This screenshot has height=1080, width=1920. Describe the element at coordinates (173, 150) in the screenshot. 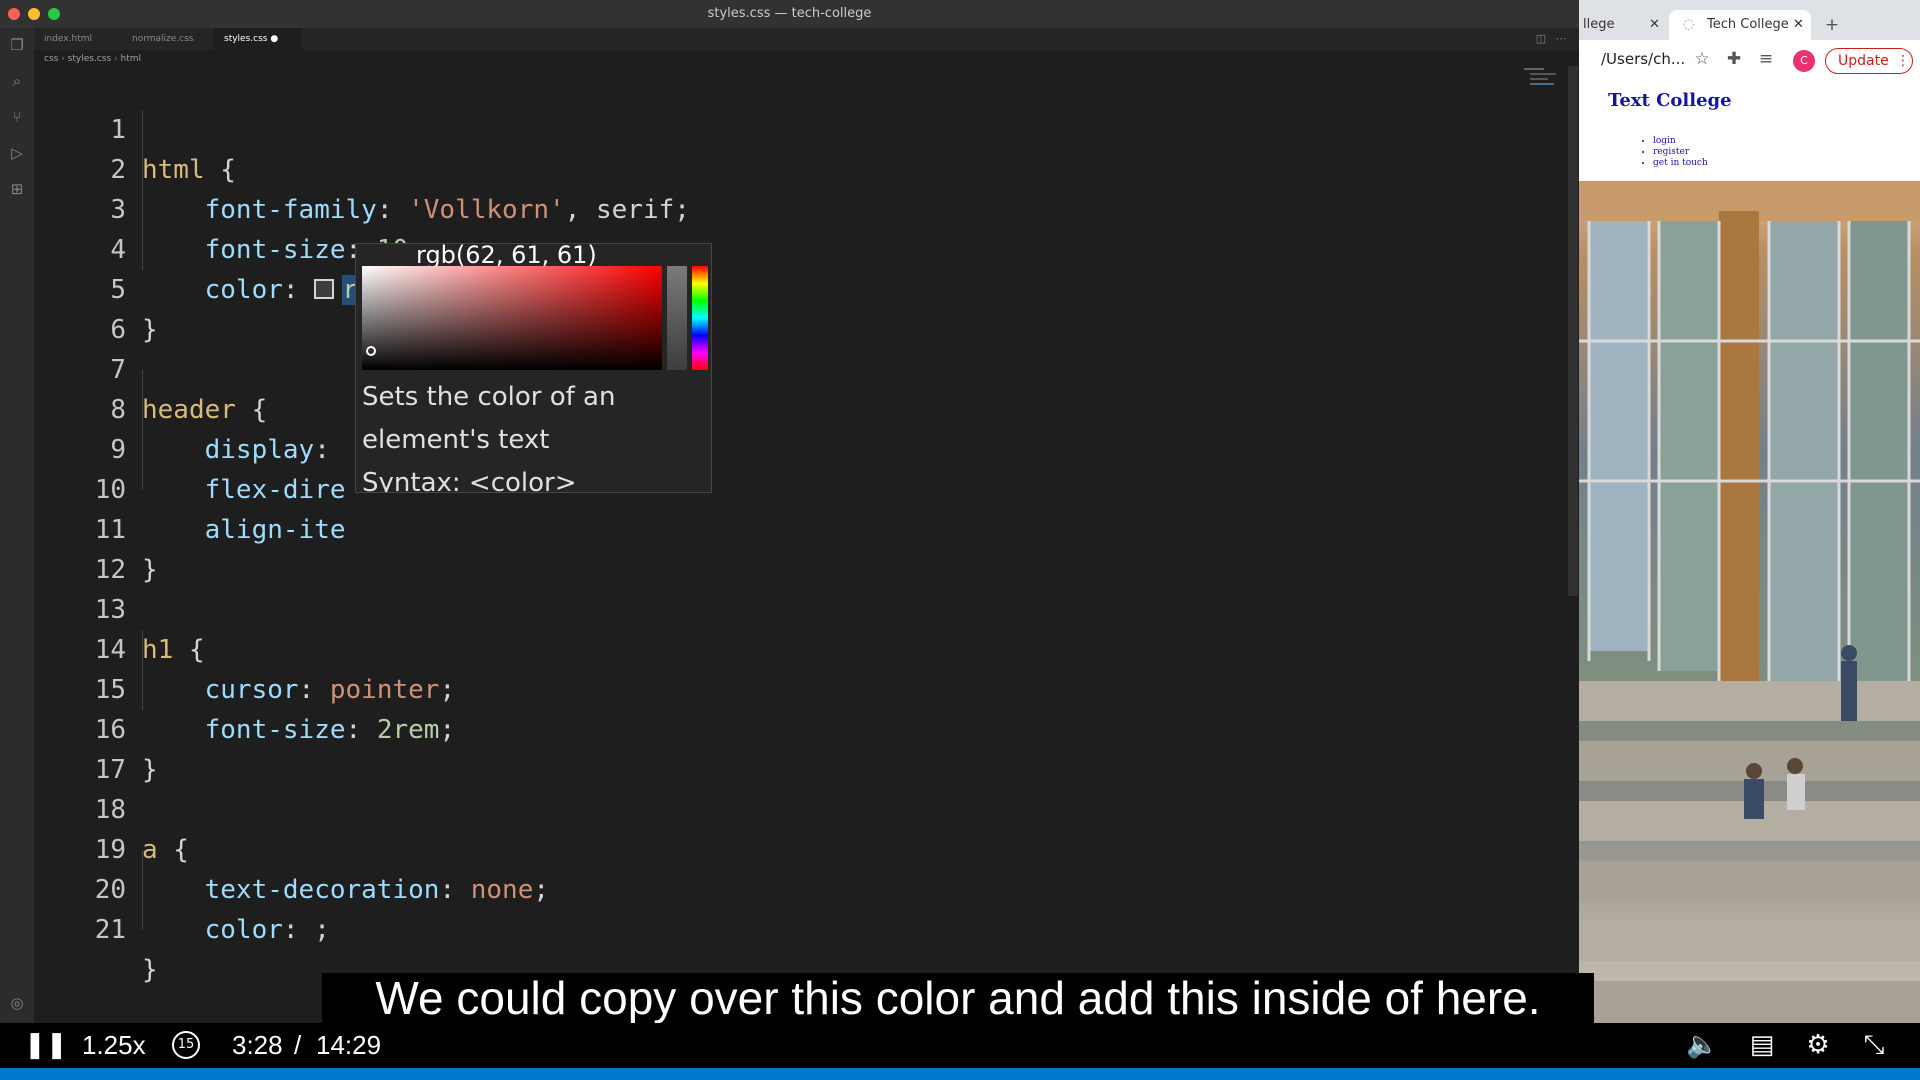

I see `code-line: 1 html {` at that location.